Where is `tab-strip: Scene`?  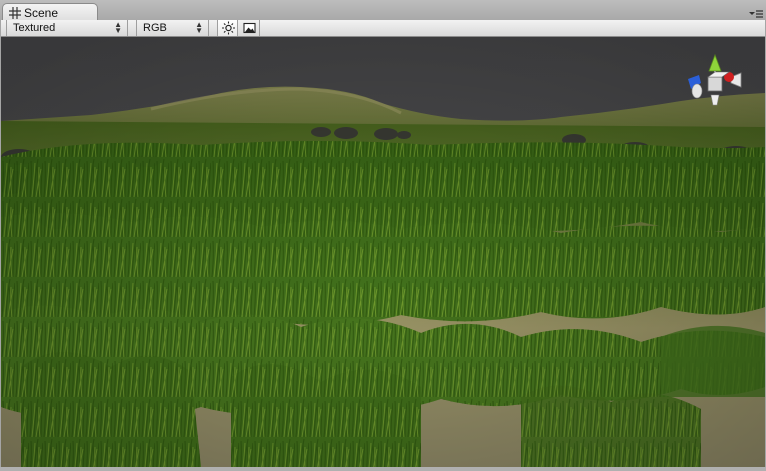
tab-strip: Scene is located at coordinates (383, 10).